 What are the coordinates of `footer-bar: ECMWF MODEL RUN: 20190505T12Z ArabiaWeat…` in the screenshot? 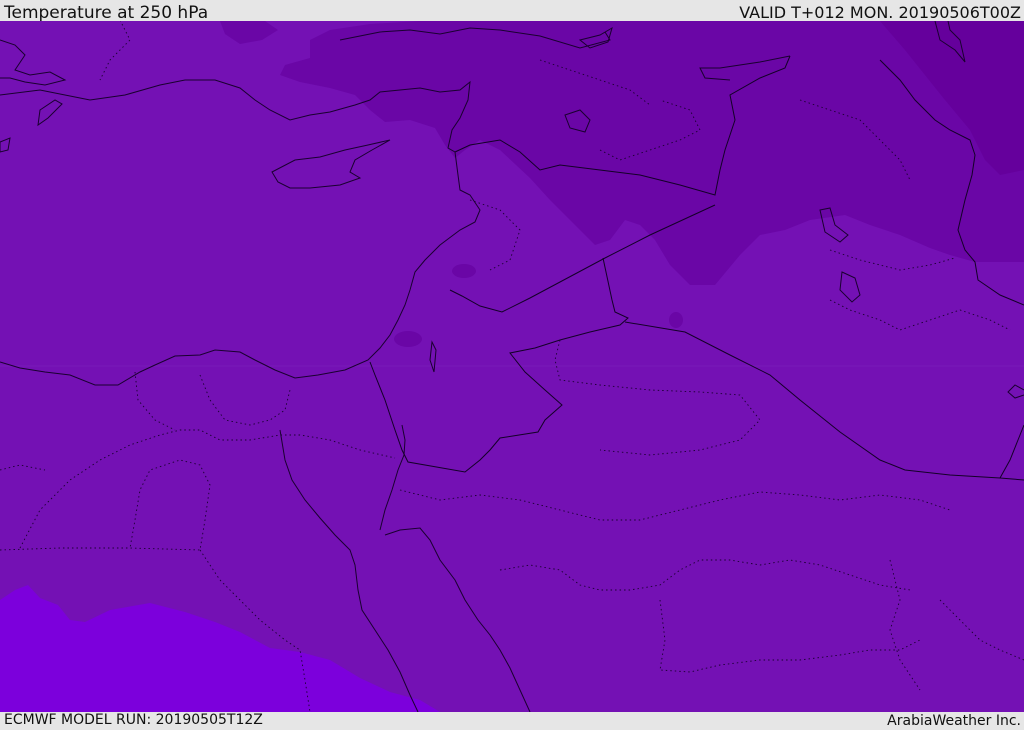 It's located at (512, 720).